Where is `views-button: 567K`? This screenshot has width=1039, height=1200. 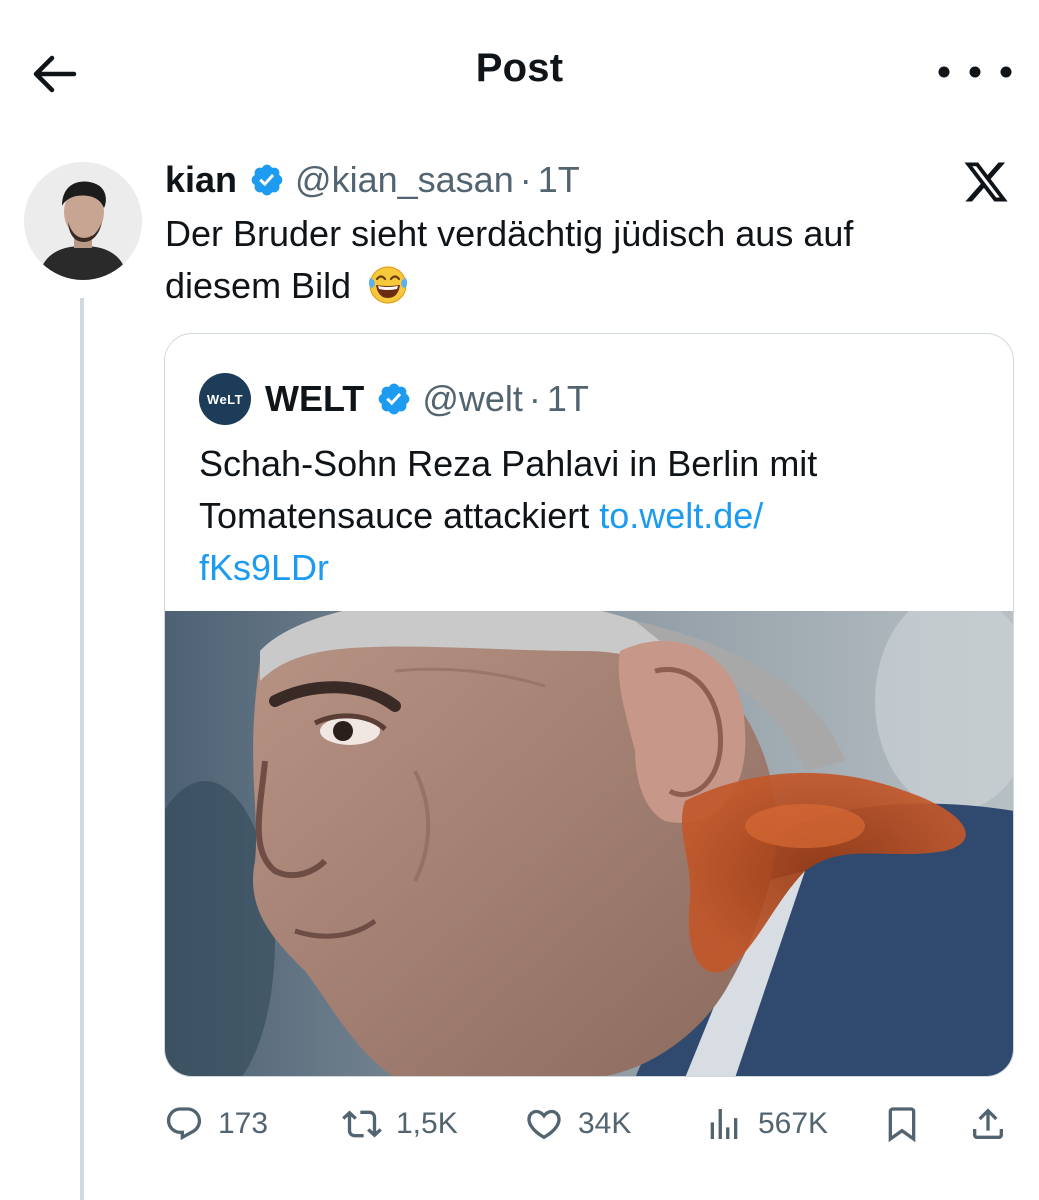
views-button: 567K is located at coordinates (766, 1124).